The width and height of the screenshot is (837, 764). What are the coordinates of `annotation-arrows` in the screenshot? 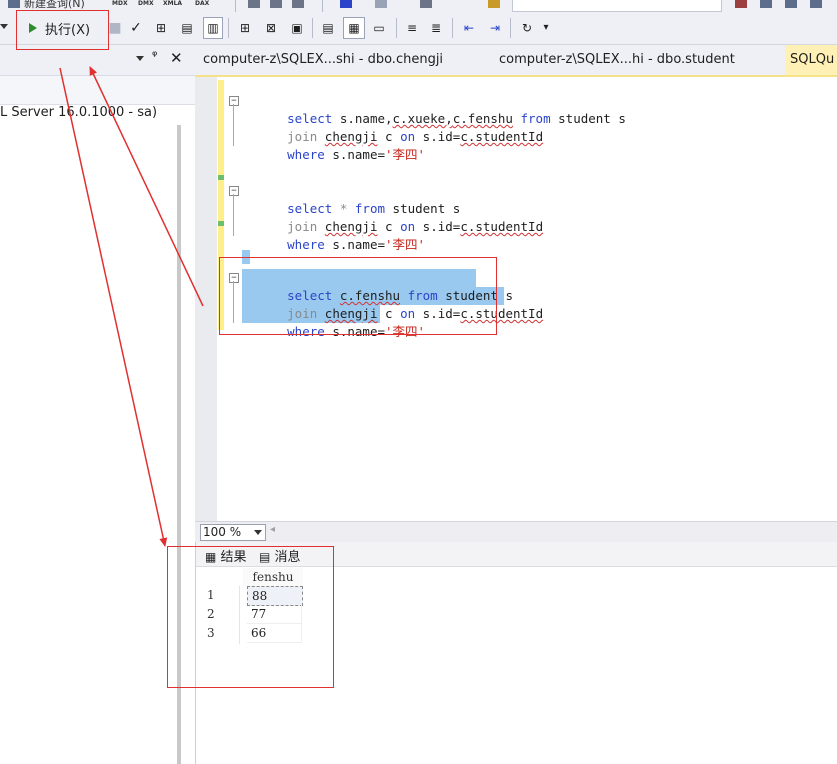 It's located at (131, 306).